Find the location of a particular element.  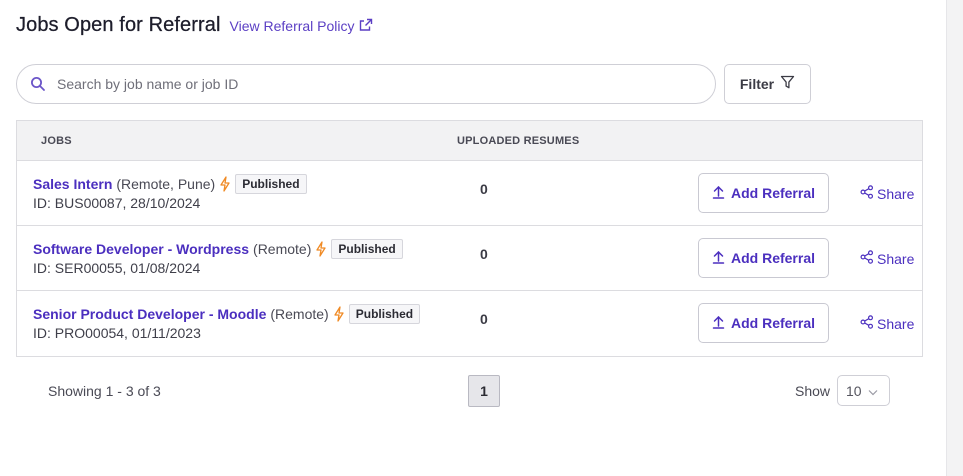

job-location: (Remote, Pune) is located at coordinates (166, 184).